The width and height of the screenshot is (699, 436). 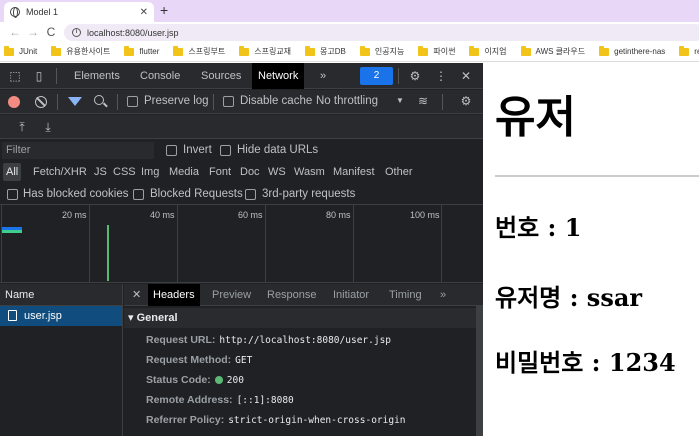 I want to click on clear-icon, so click(x=41, y=102).